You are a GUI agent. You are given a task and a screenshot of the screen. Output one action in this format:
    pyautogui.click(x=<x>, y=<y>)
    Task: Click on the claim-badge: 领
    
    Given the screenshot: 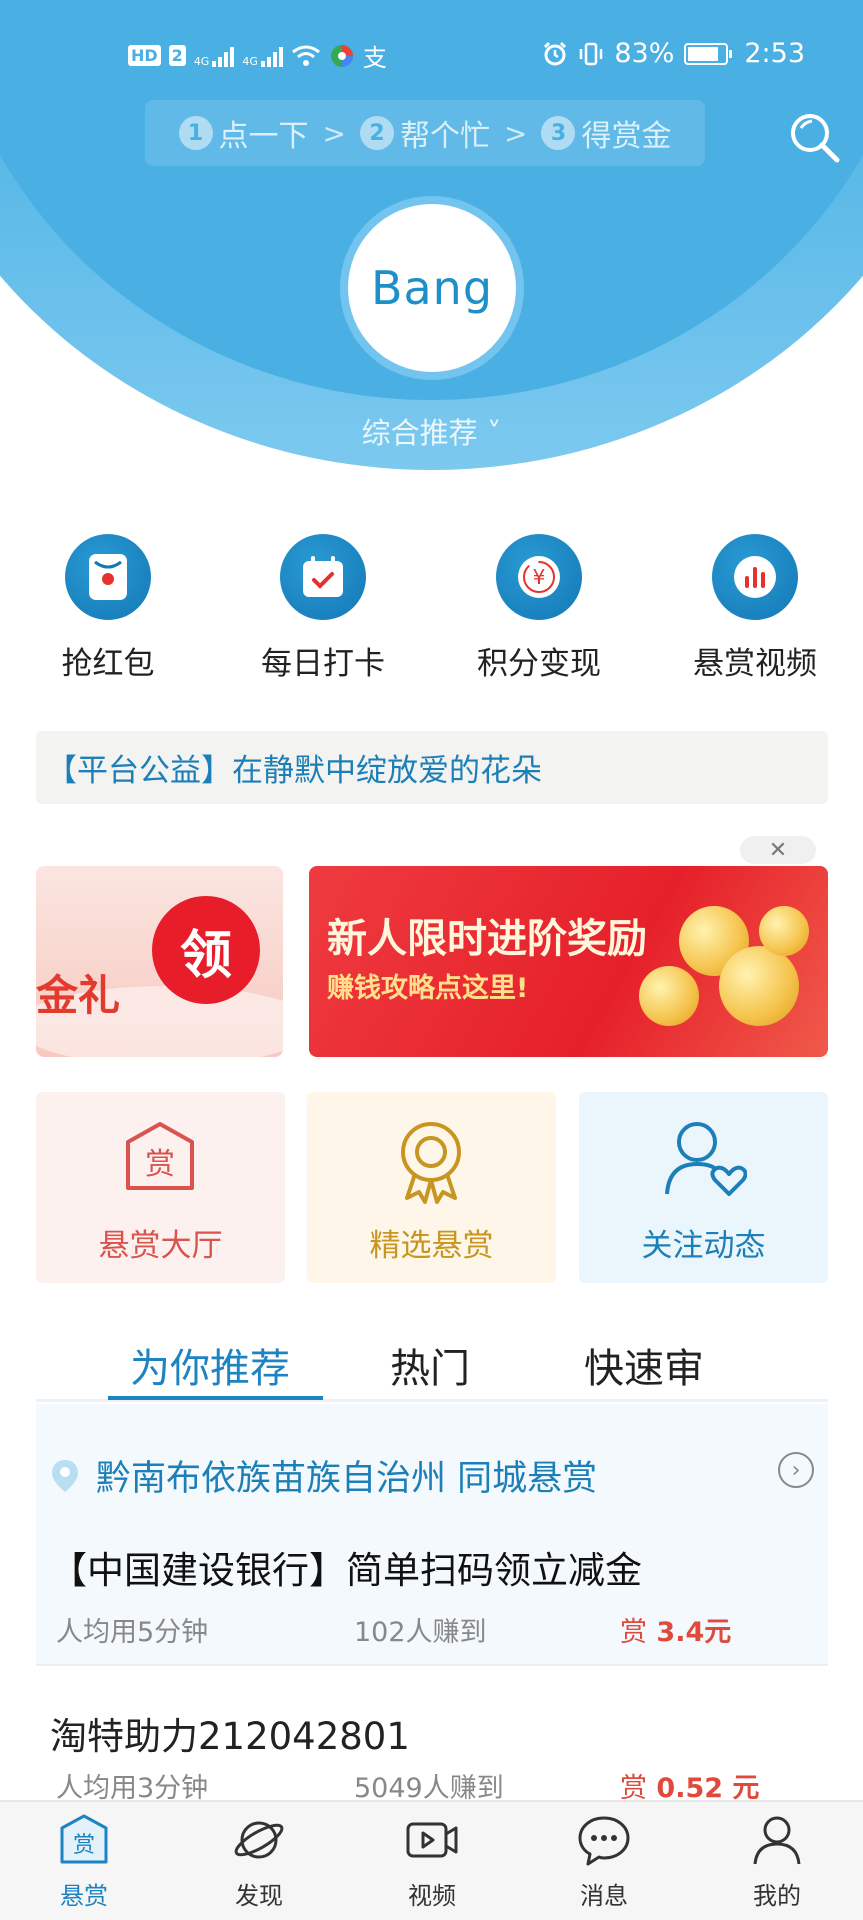 What is the action you would take?
    pyautogui.click(x=206, y=950)
    